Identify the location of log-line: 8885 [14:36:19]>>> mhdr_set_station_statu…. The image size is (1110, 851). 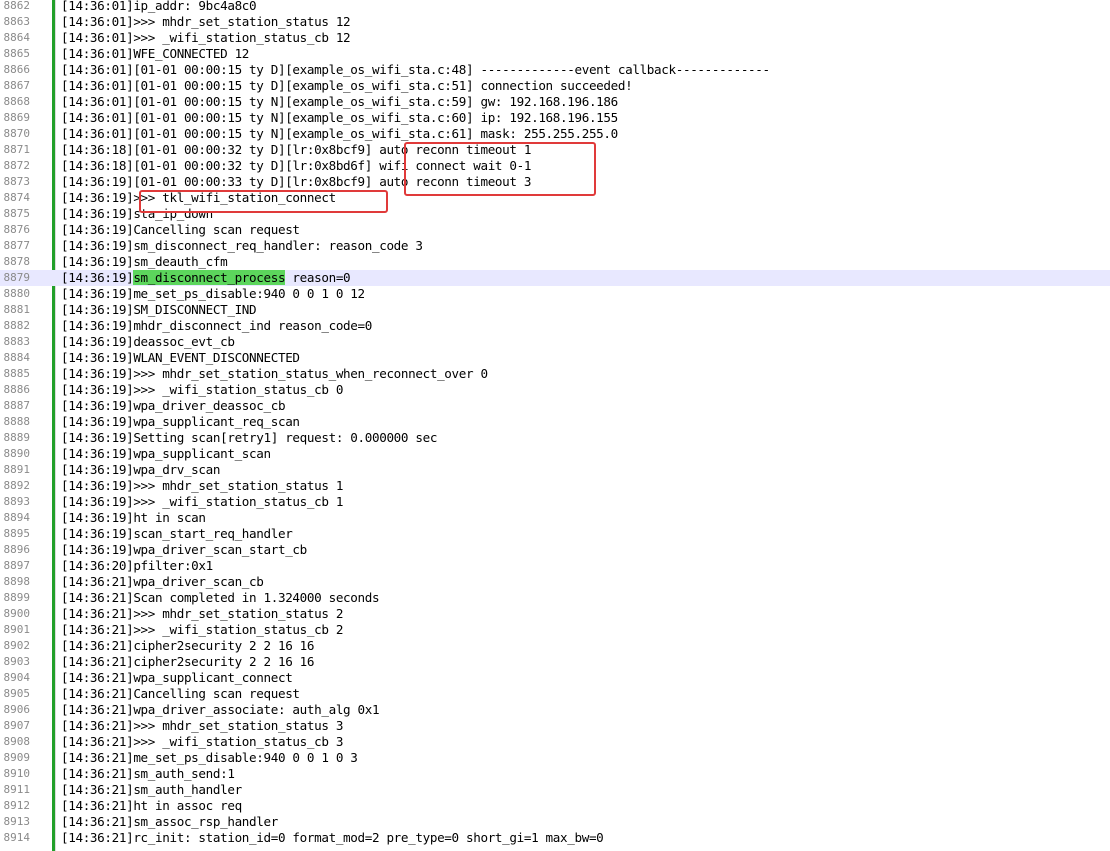
(555, 374).